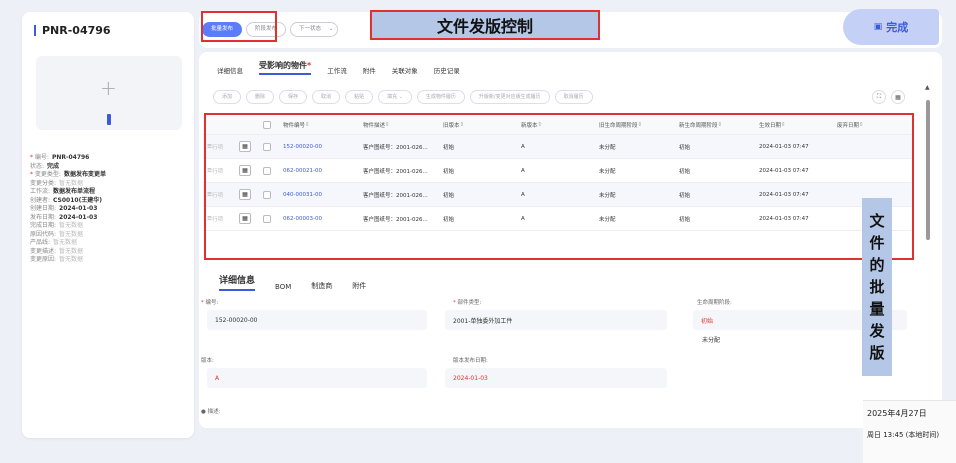 The image size is (956, 463). What do you see at coordinates (877, 331) in the screenshot?
I see `annotation-char: 发` at bounding box center [877, 331].